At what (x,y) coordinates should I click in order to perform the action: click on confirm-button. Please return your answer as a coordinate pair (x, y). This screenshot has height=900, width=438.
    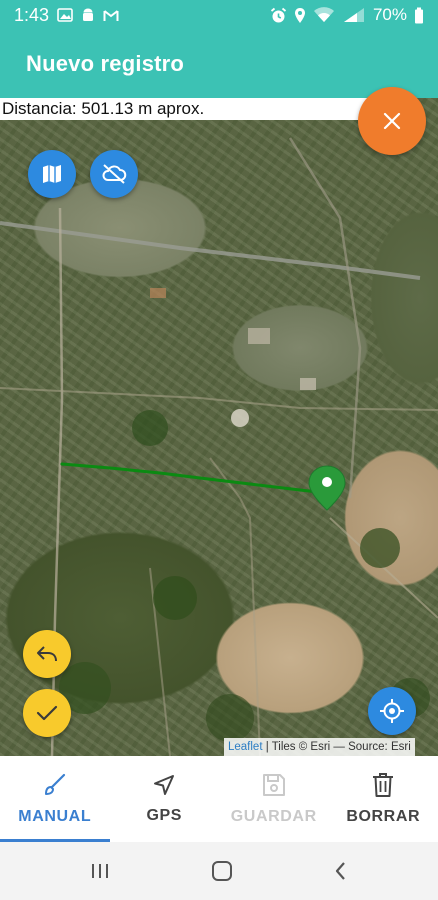
    Looking at the image, I should click on (47, 713).